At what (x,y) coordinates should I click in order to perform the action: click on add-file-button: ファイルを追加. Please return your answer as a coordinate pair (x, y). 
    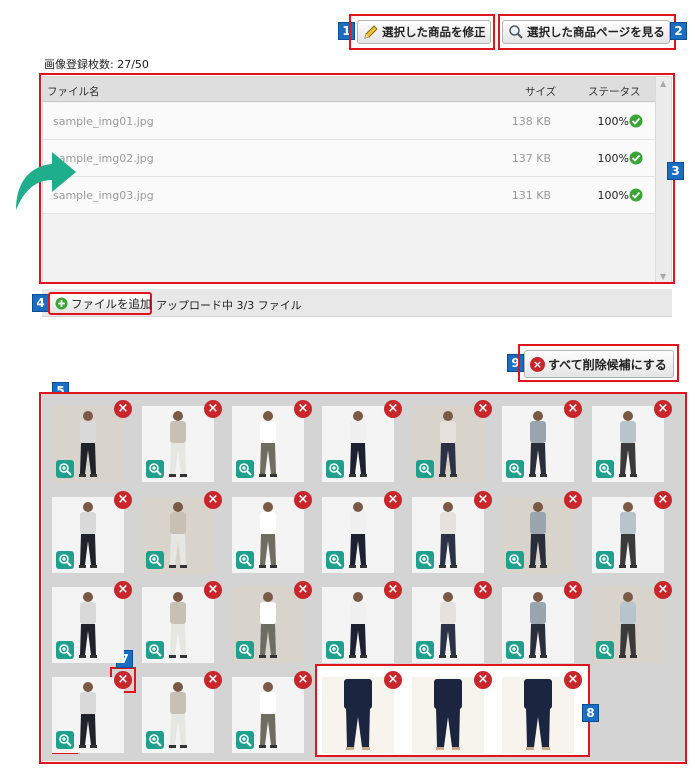
    Looking at the image, I should click on (100, 303).